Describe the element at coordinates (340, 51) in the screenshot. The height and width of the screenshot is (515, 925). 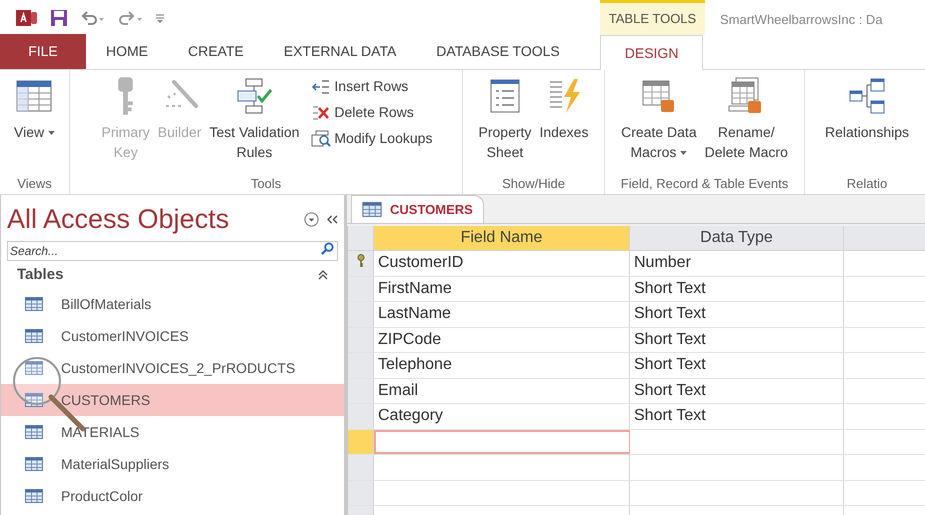
I see `ribbon-tab: EXTERNAL DATA` at that location.